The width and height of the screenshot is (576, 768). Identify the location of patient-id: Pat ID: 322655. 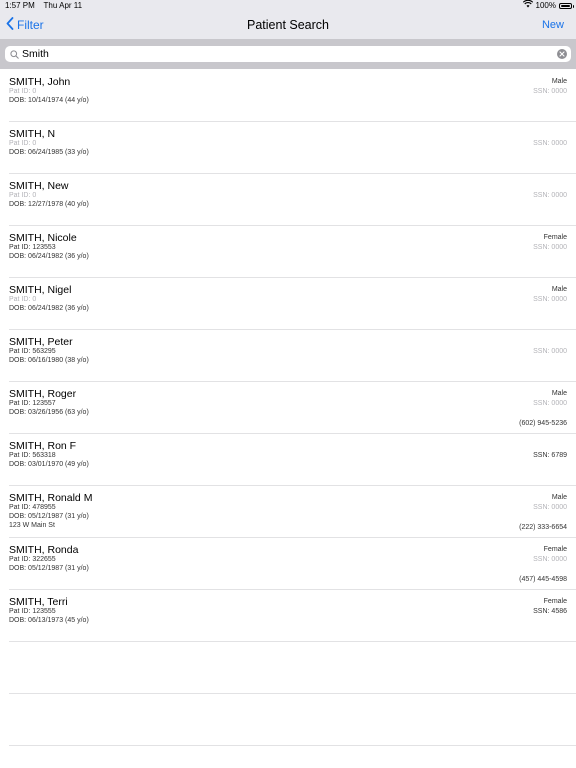
(32, 559).